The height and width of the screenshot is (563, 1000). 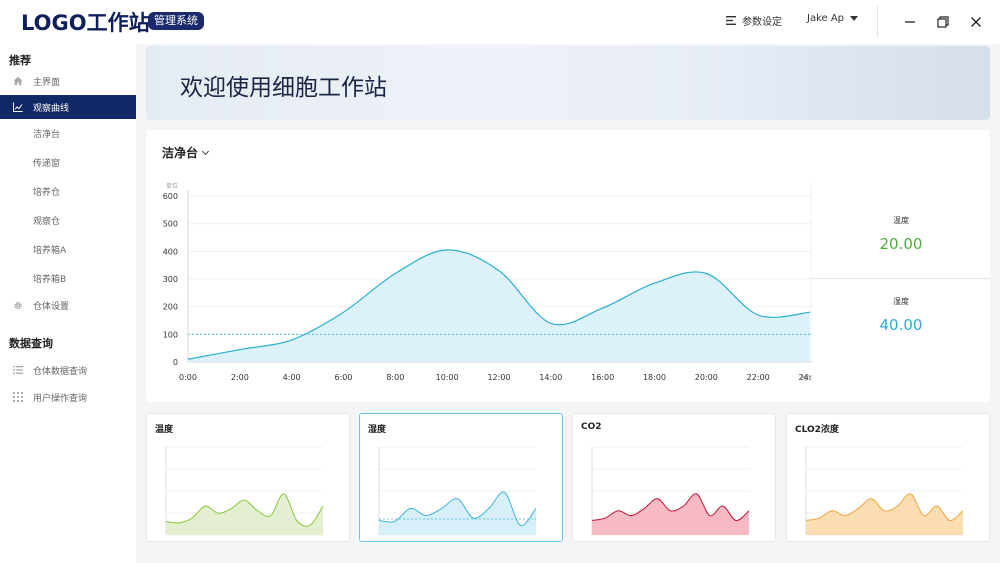 What do you see at coordinates (901, 244) in the screenshot?
I see `readout-value: 20.00` at bounding box center [901, 244].